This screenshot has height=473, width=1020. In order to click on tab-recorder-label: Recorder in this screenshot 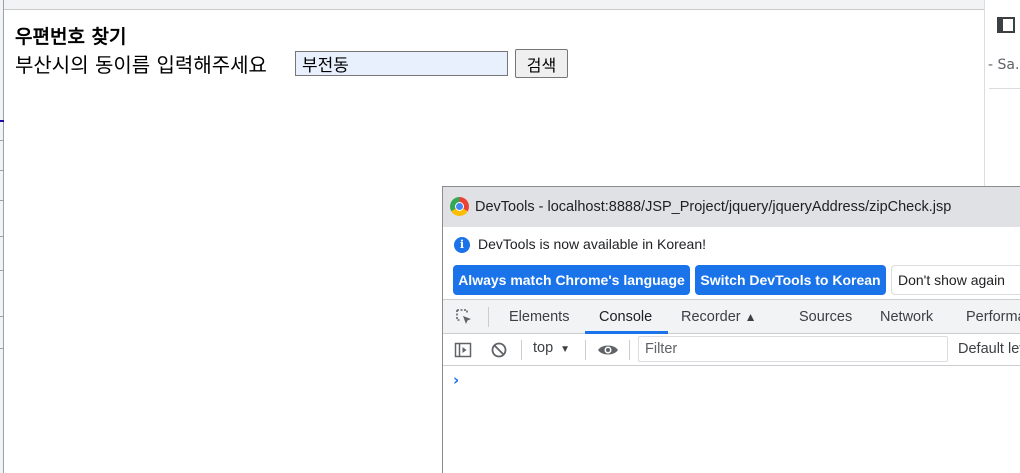, I will do `click(711, 317)`.